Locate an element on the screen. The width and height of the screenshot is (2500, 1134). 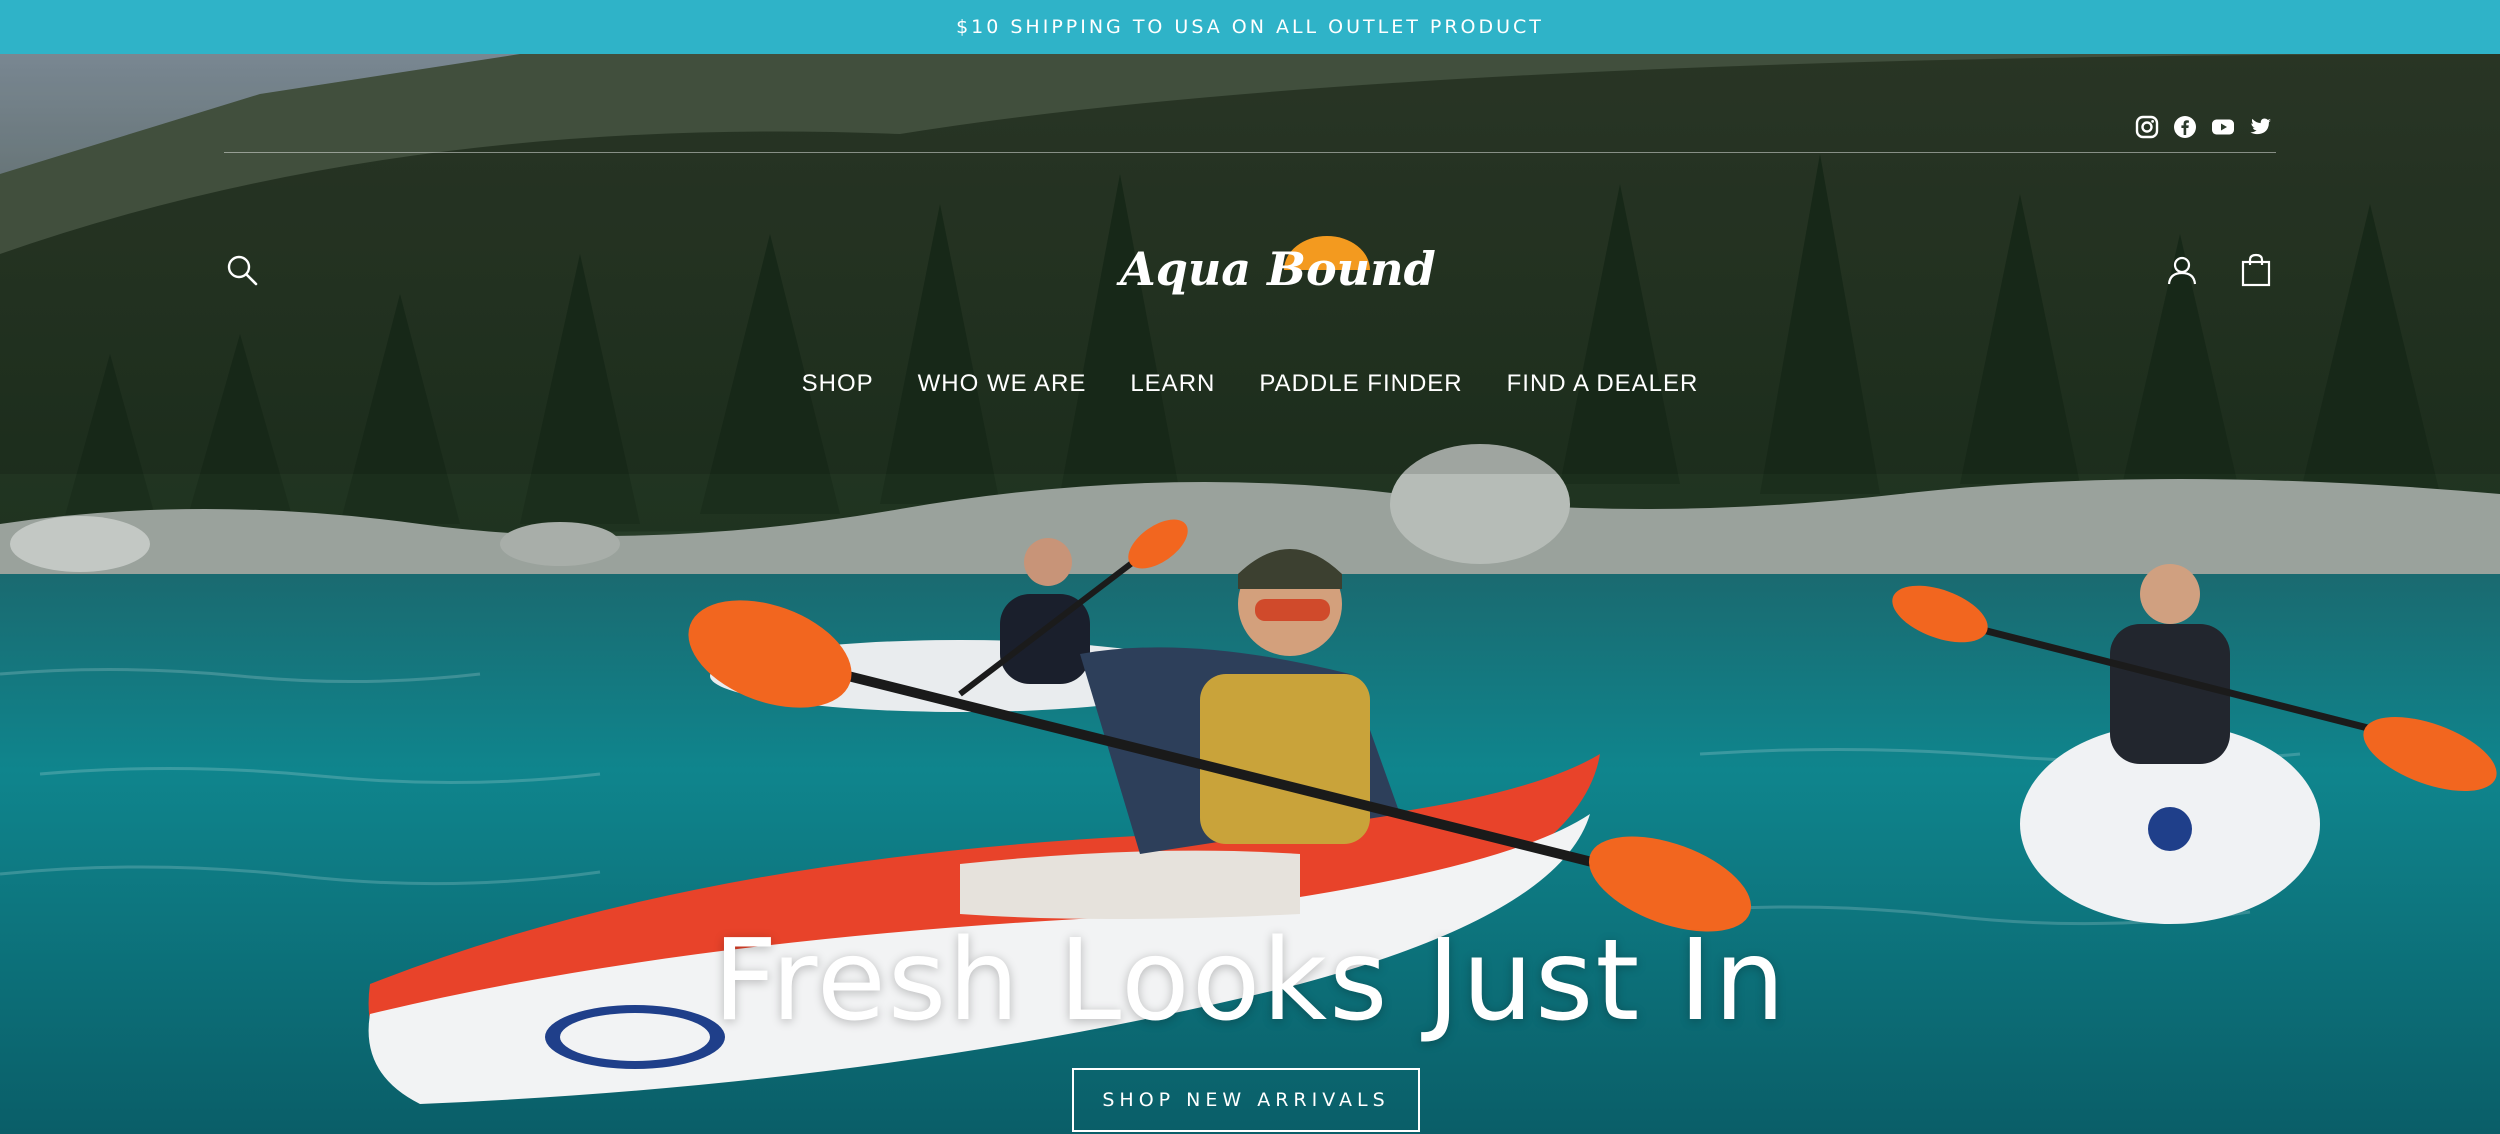
brand-logo: Aqua Bound is located at coordinates (1273, 267).